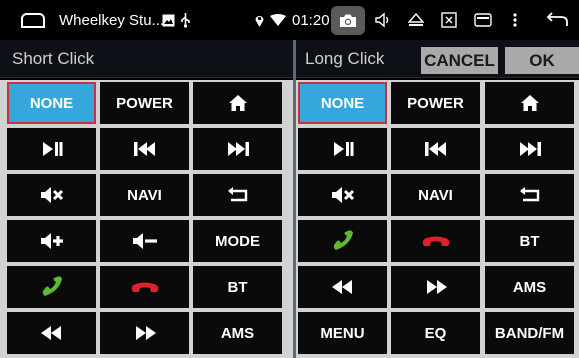 The image size is (579, 358). I want to click on long-click-mute-button, so click(342, 195).